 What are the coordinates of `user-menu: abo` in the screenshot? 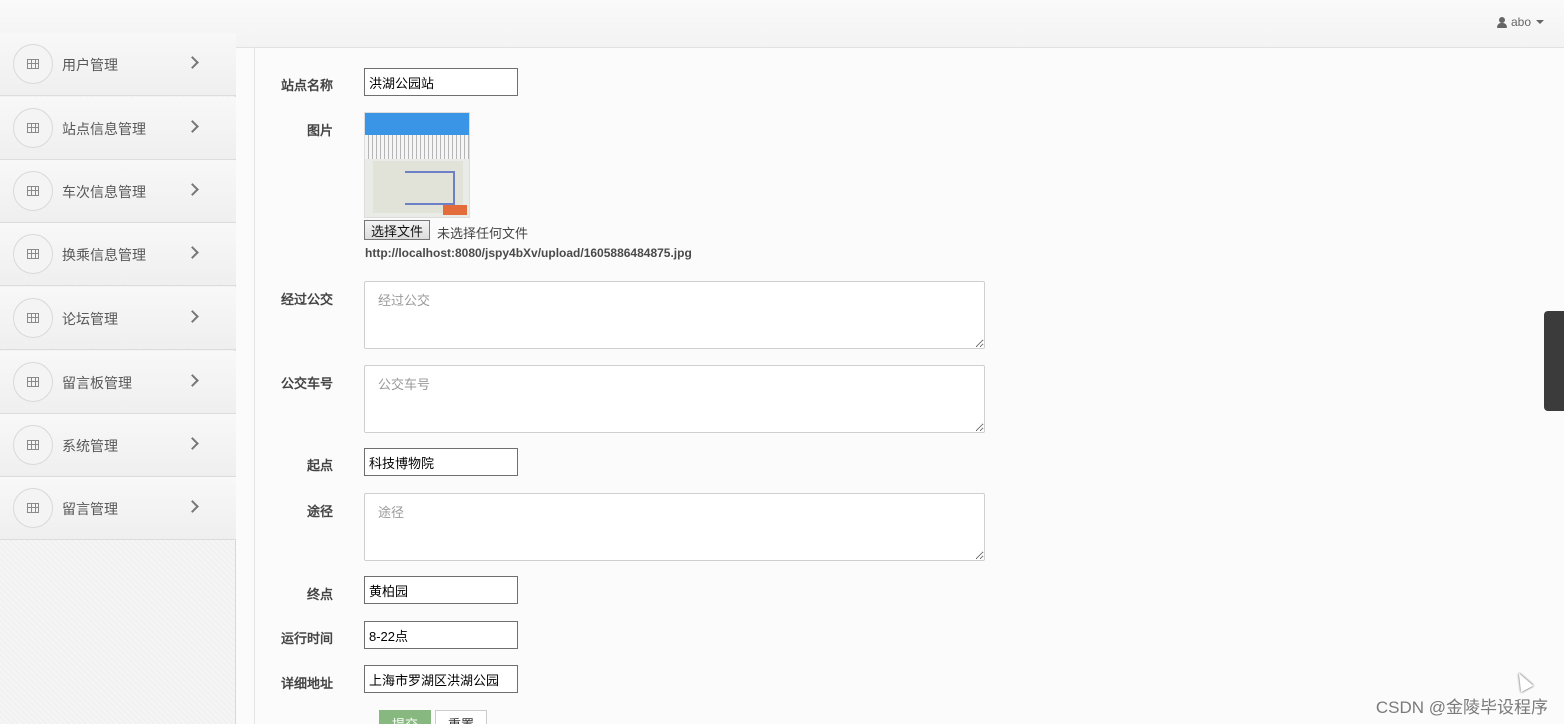 It's located at (1520, 22).